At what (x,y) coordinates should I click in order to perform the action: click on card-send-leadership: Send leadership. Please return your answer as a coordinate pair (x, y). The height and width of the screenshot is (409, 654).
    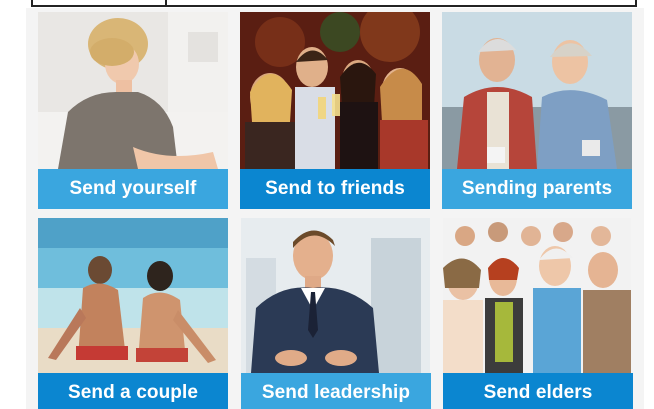
    Looking at the image, I should click on (336, 313).